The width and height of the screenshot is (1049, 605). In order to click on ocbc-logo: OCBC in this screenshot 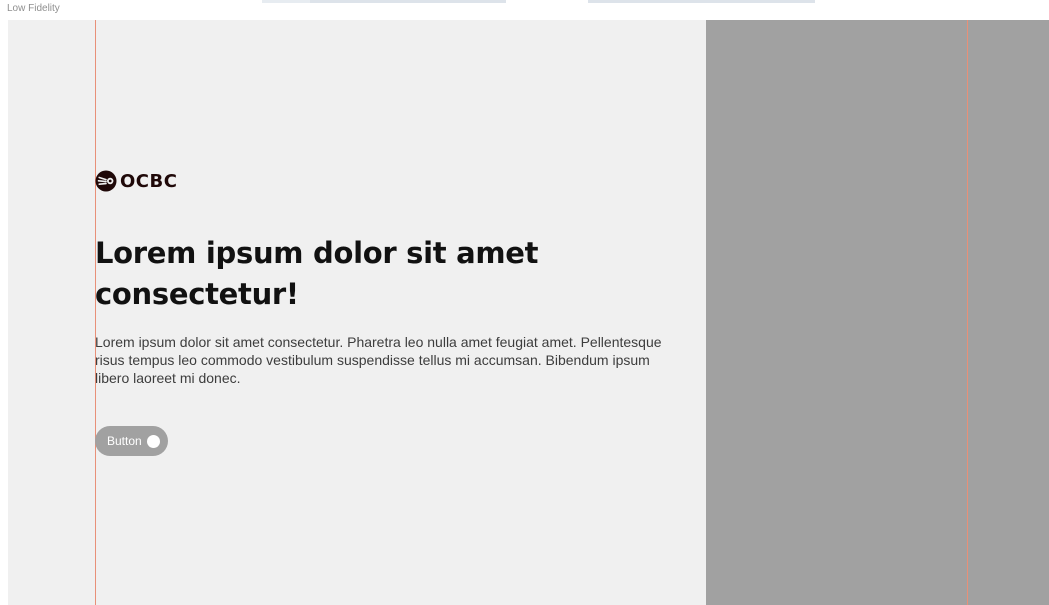, I will do `click(136, 181)`.